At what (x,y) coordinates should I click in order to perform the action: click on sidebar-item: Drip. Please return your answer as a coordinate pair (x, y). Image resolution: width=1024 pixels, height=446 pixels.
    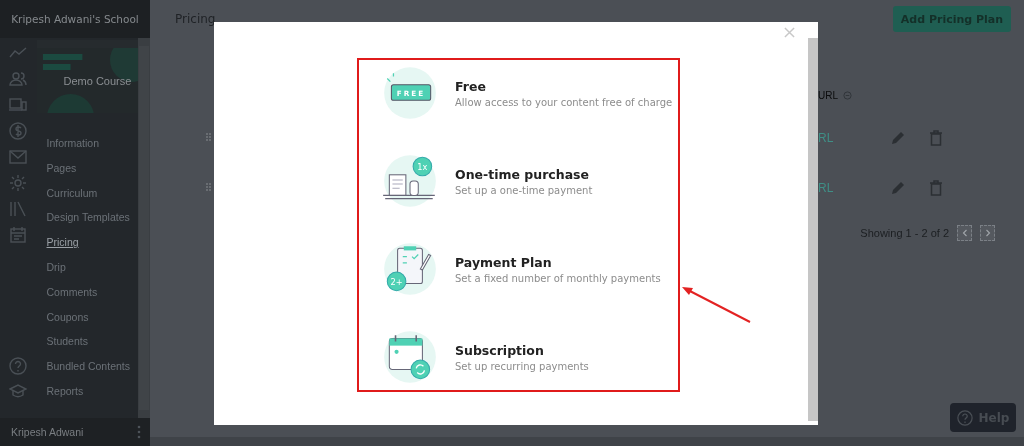
    Looking at the image, I should click on (87, 267).